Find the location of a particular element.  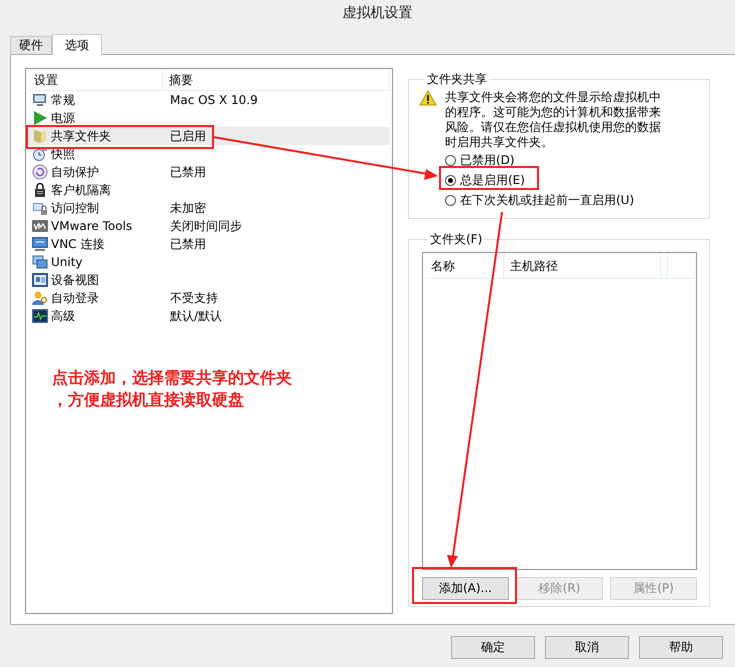

setting-name: 设备视图 is located at coordinates (75, 280).